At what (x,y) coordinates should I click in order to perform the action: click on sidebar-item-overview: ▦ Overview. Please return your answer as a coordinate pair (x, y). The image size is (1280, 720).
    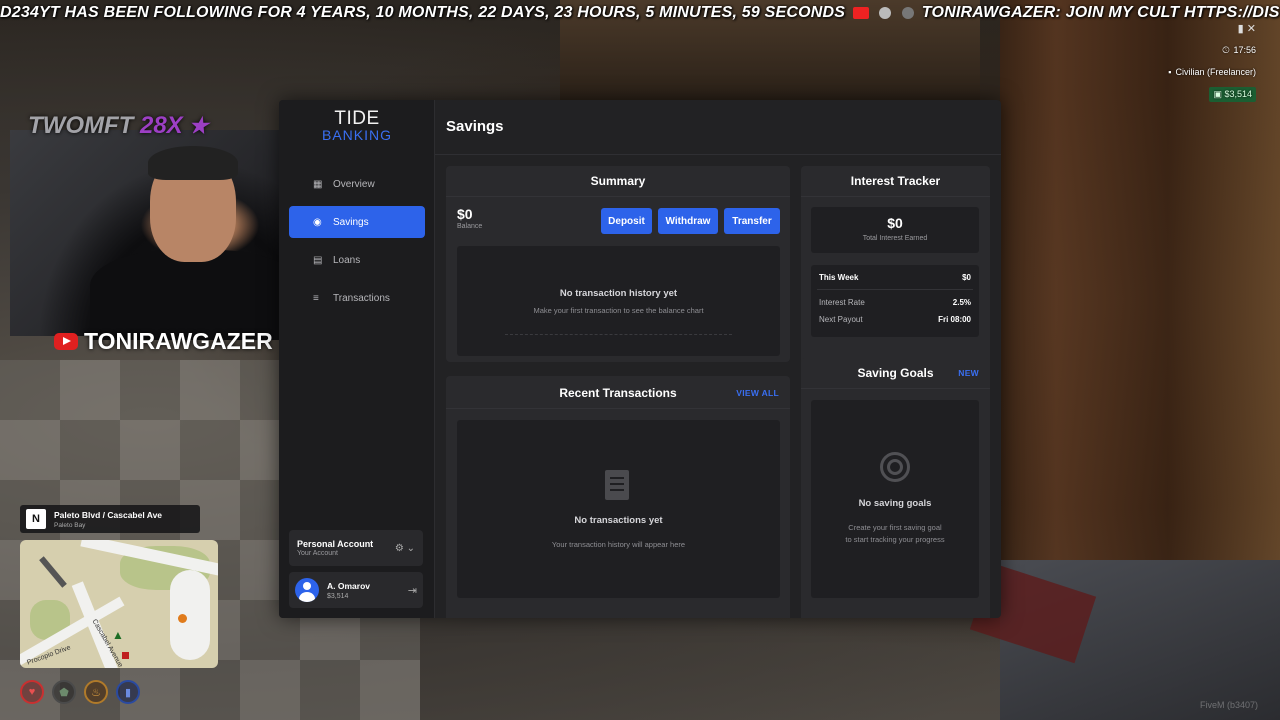
    Looking at the image, I should click on (357, 184).